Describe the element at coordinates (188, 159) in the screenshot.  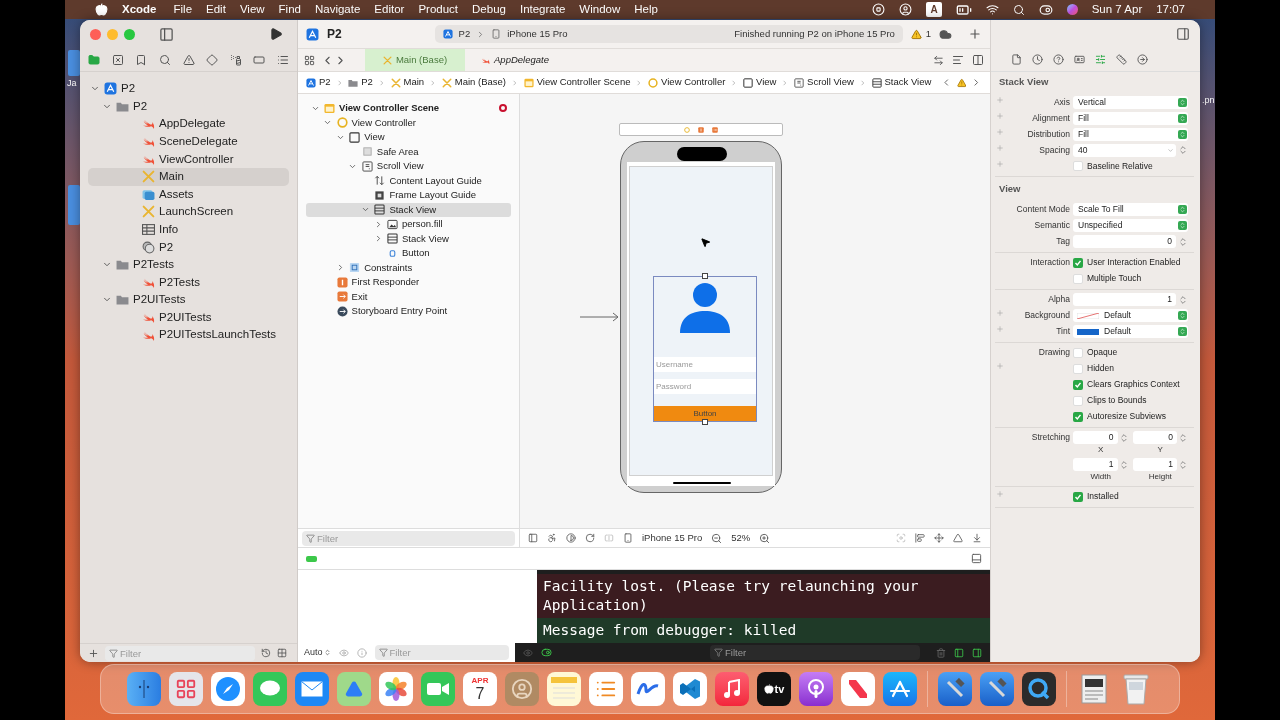
I see `file-tree-item: ViewController` at that location.